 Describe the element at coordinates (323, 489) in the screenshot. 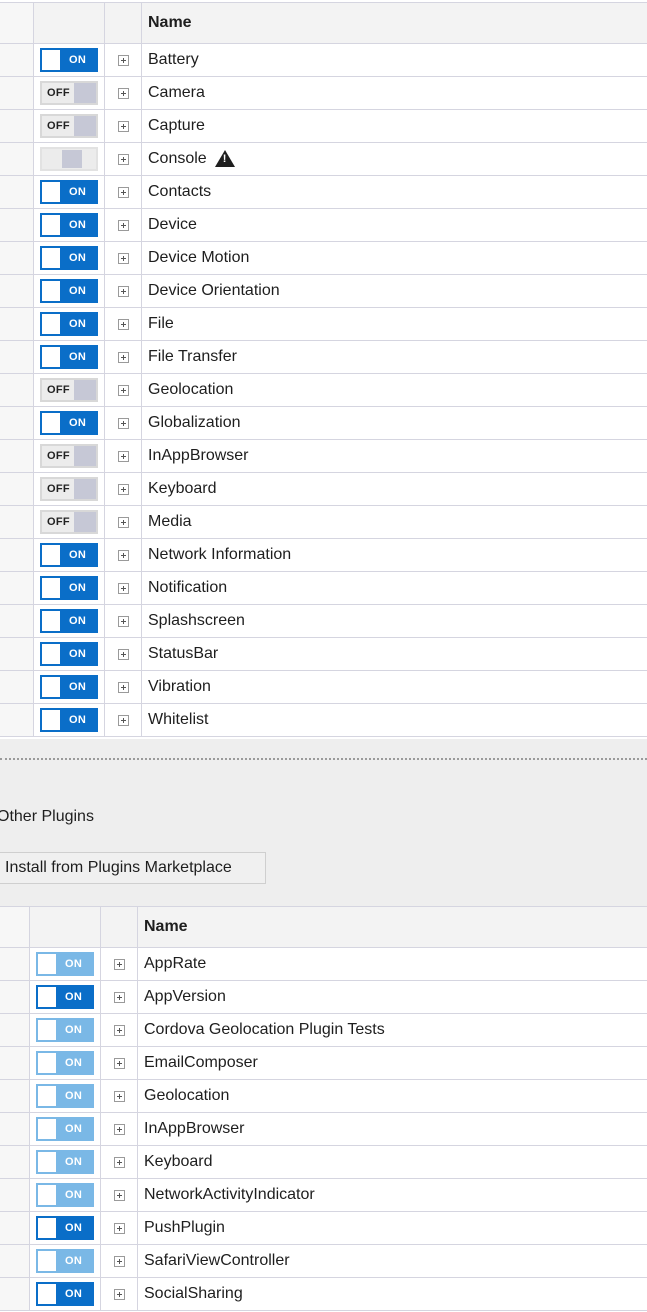

I see `table-row: OFF Keyboard` at that location.